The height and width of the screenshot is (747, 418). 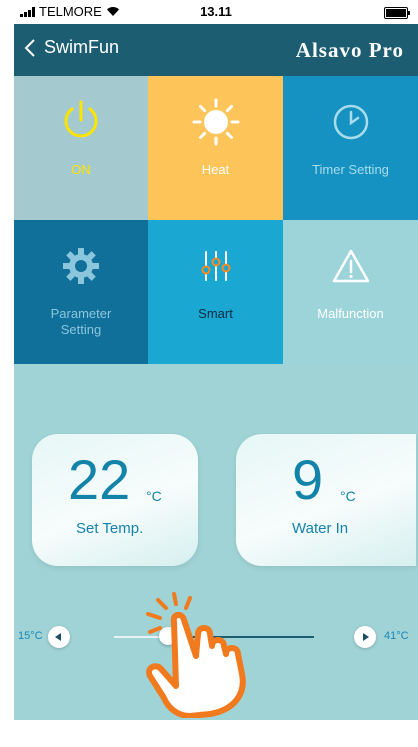 I want to click on set-temp-label: Set Temp., so click(x=110, y=528).